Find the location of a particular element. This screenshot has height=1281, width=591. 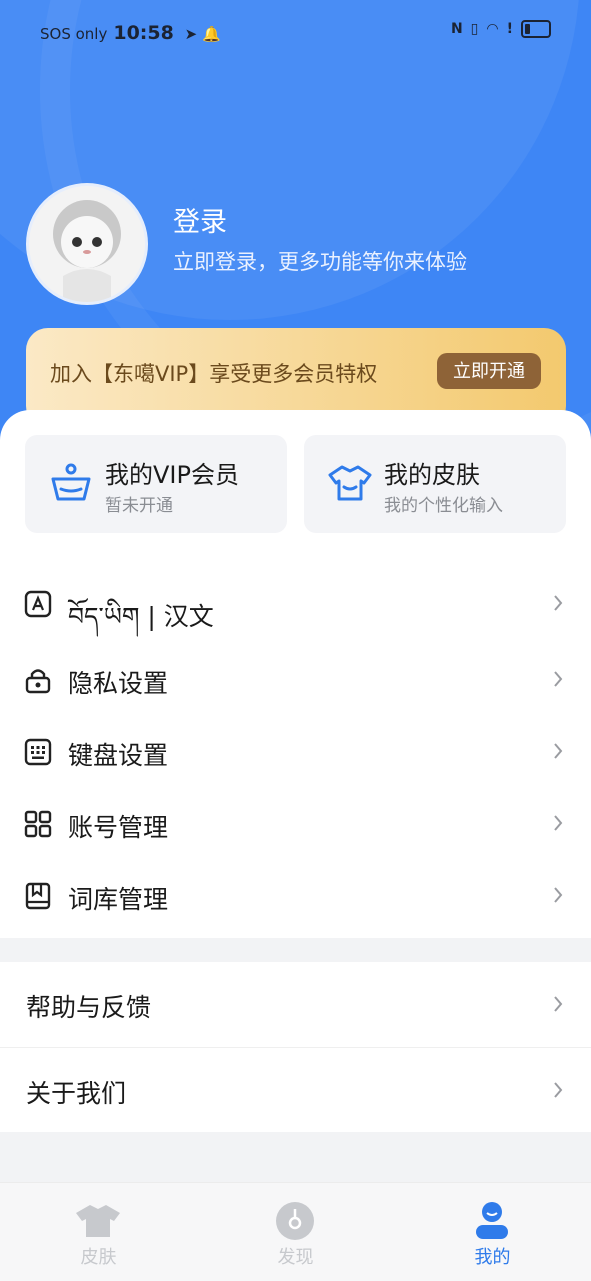

menu-label-about: 关于我们 is located at coordinates (76, 1093).